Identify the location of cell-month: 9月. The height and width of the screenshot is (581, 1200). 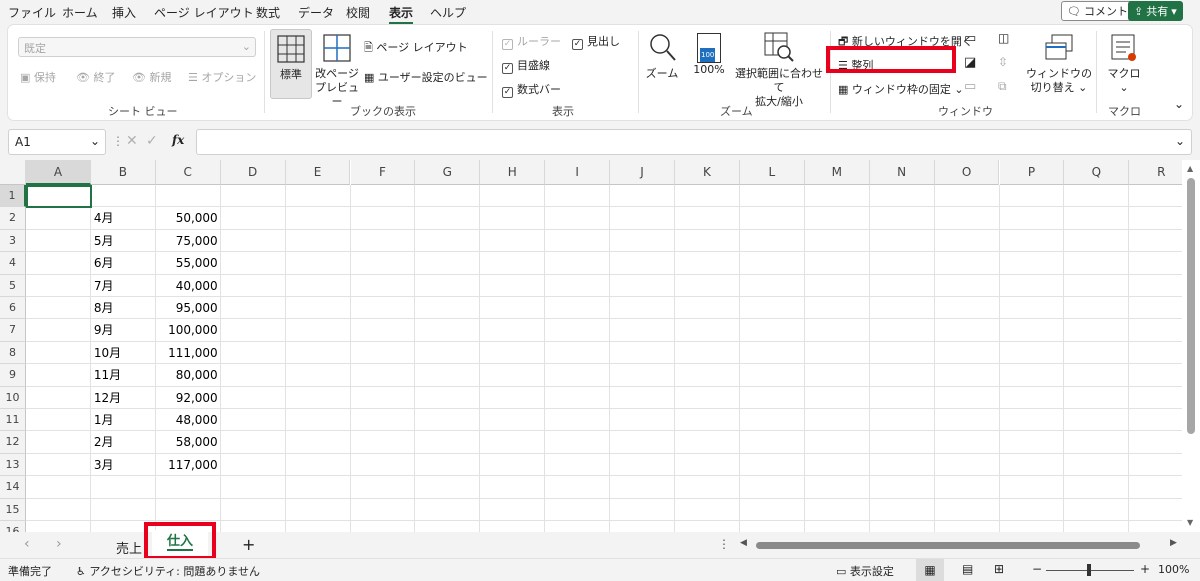
(104, 330).